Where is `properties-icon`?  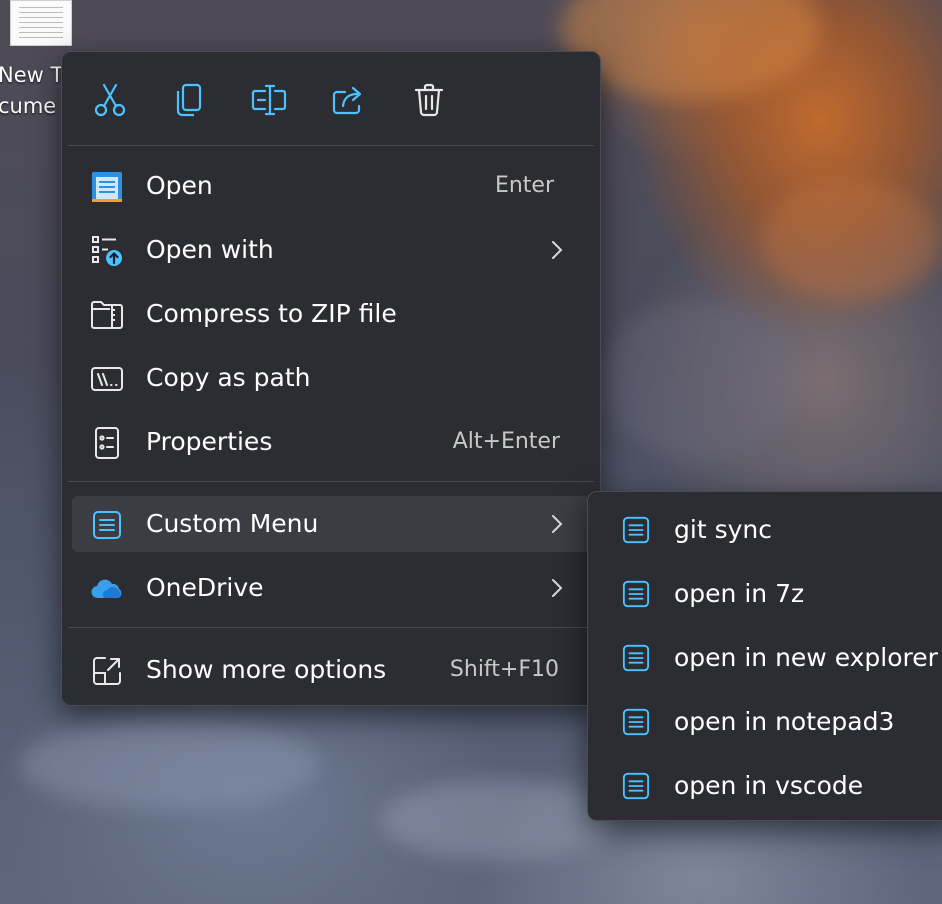
properties-icon is located at coordinates (107, 443).